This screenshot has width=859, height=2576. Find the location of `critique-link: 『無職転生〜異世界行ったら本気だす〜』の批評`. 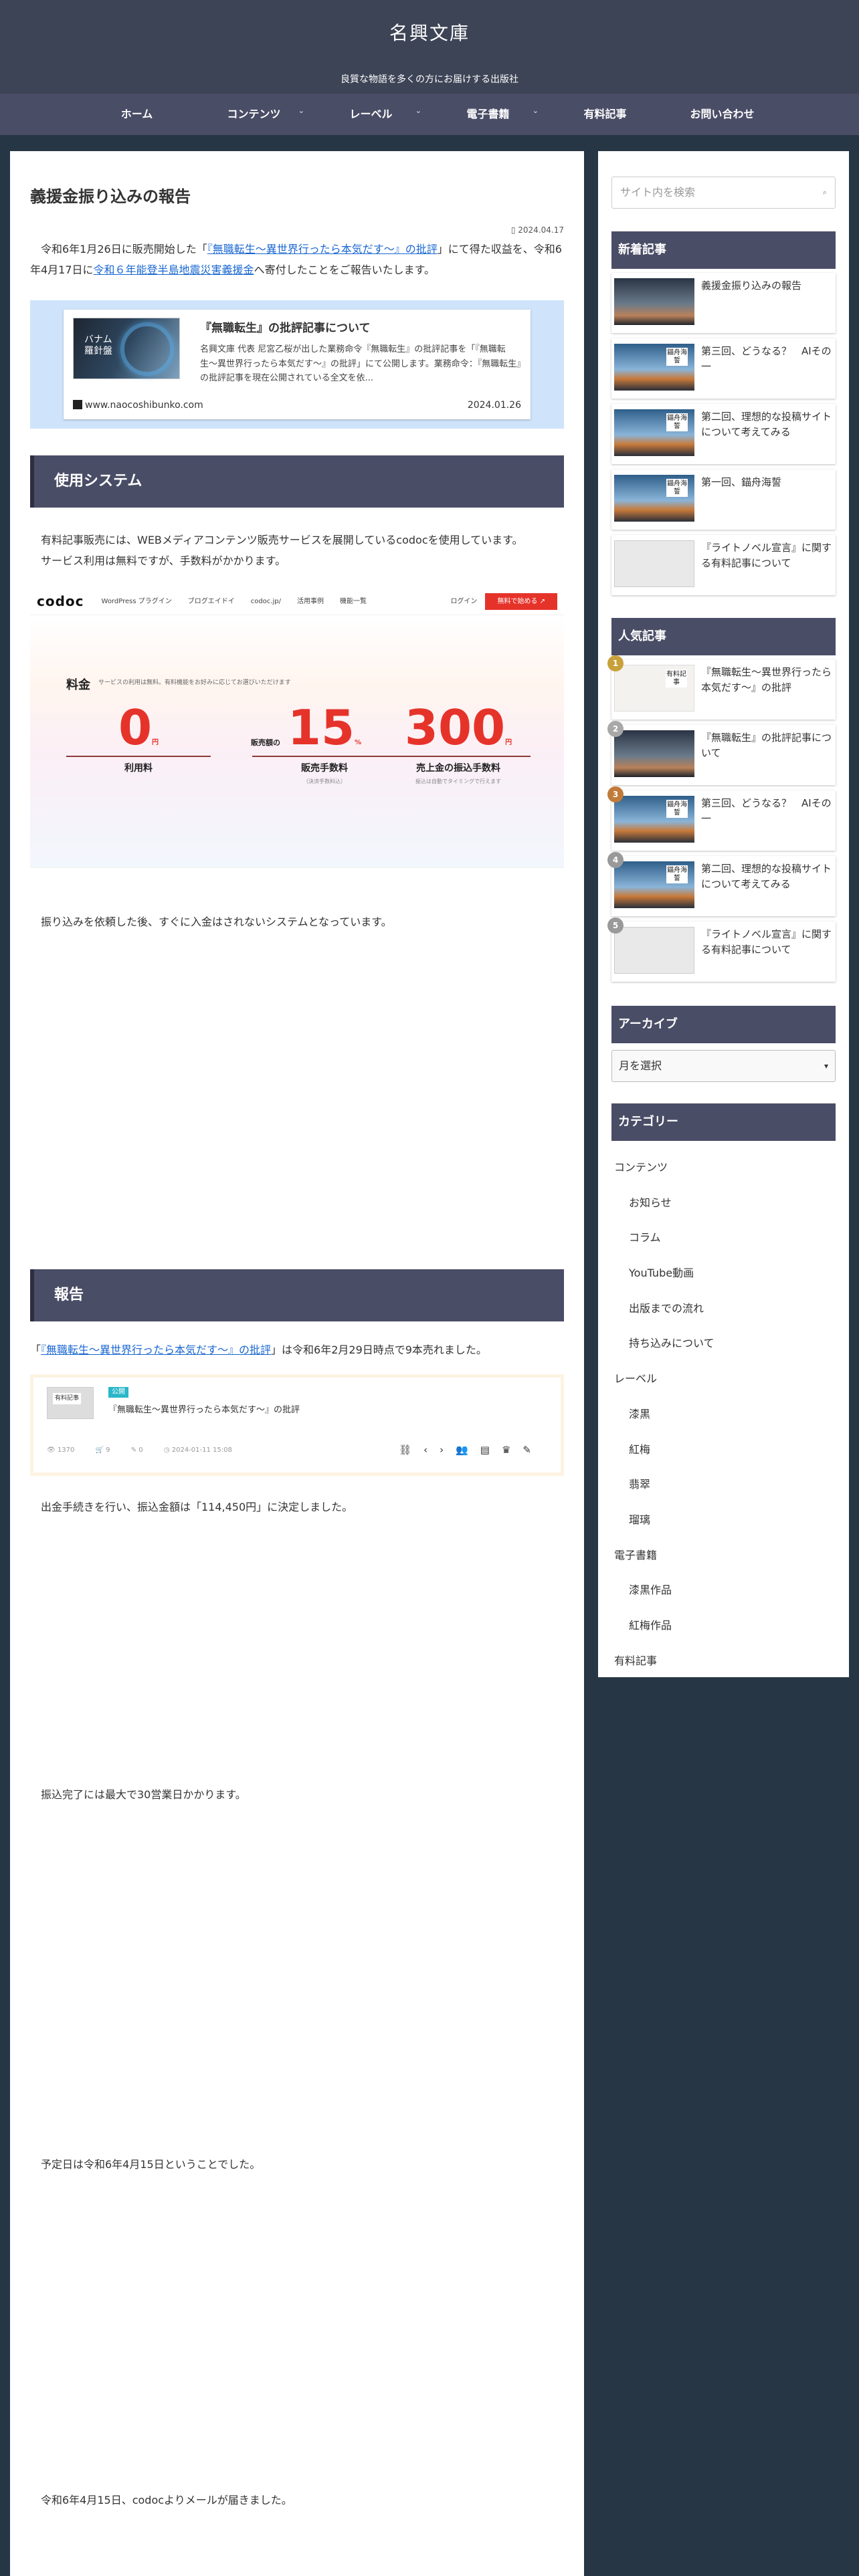

critique-link: 『無職転生〜異世界行ったら本気だす〜』の批評 is located at coordinates (322, 249).